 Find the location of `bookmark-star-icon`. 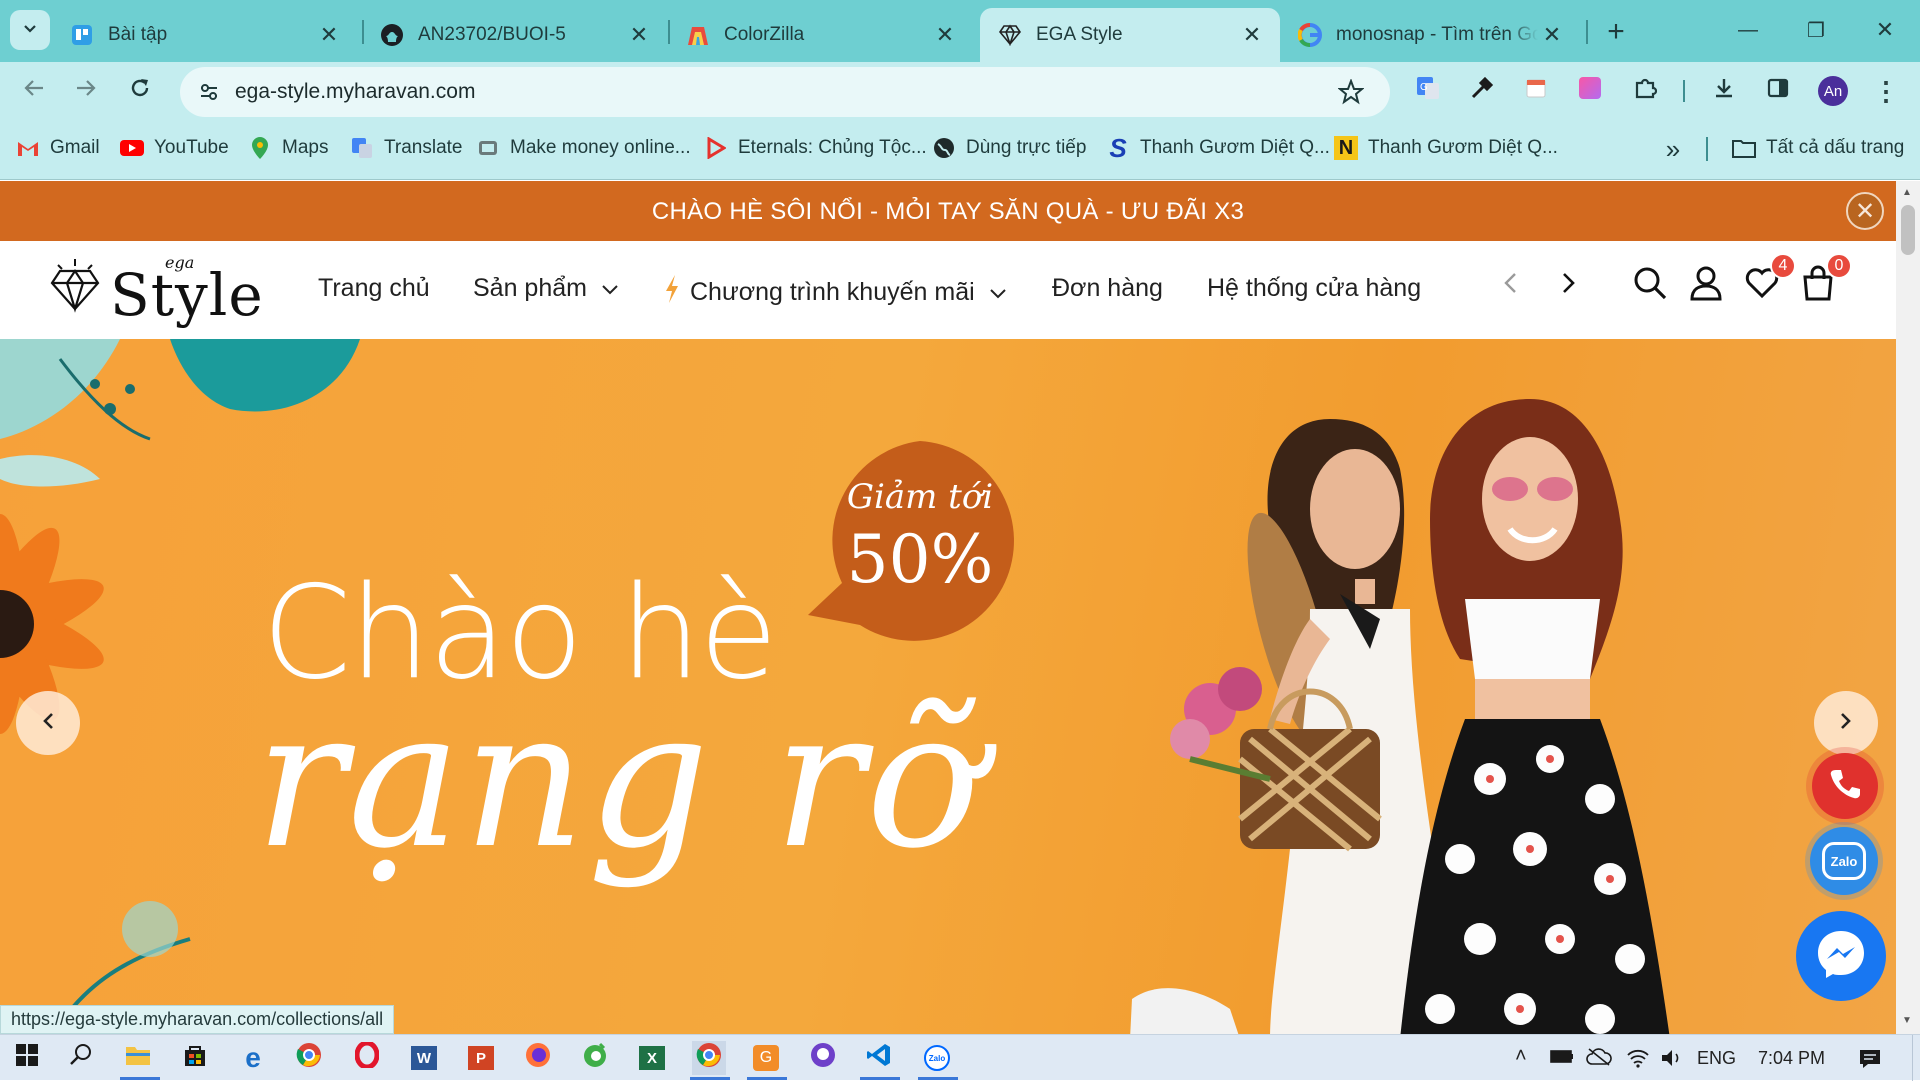

bookmark-star-icon is located at coordinates (1351, 91).